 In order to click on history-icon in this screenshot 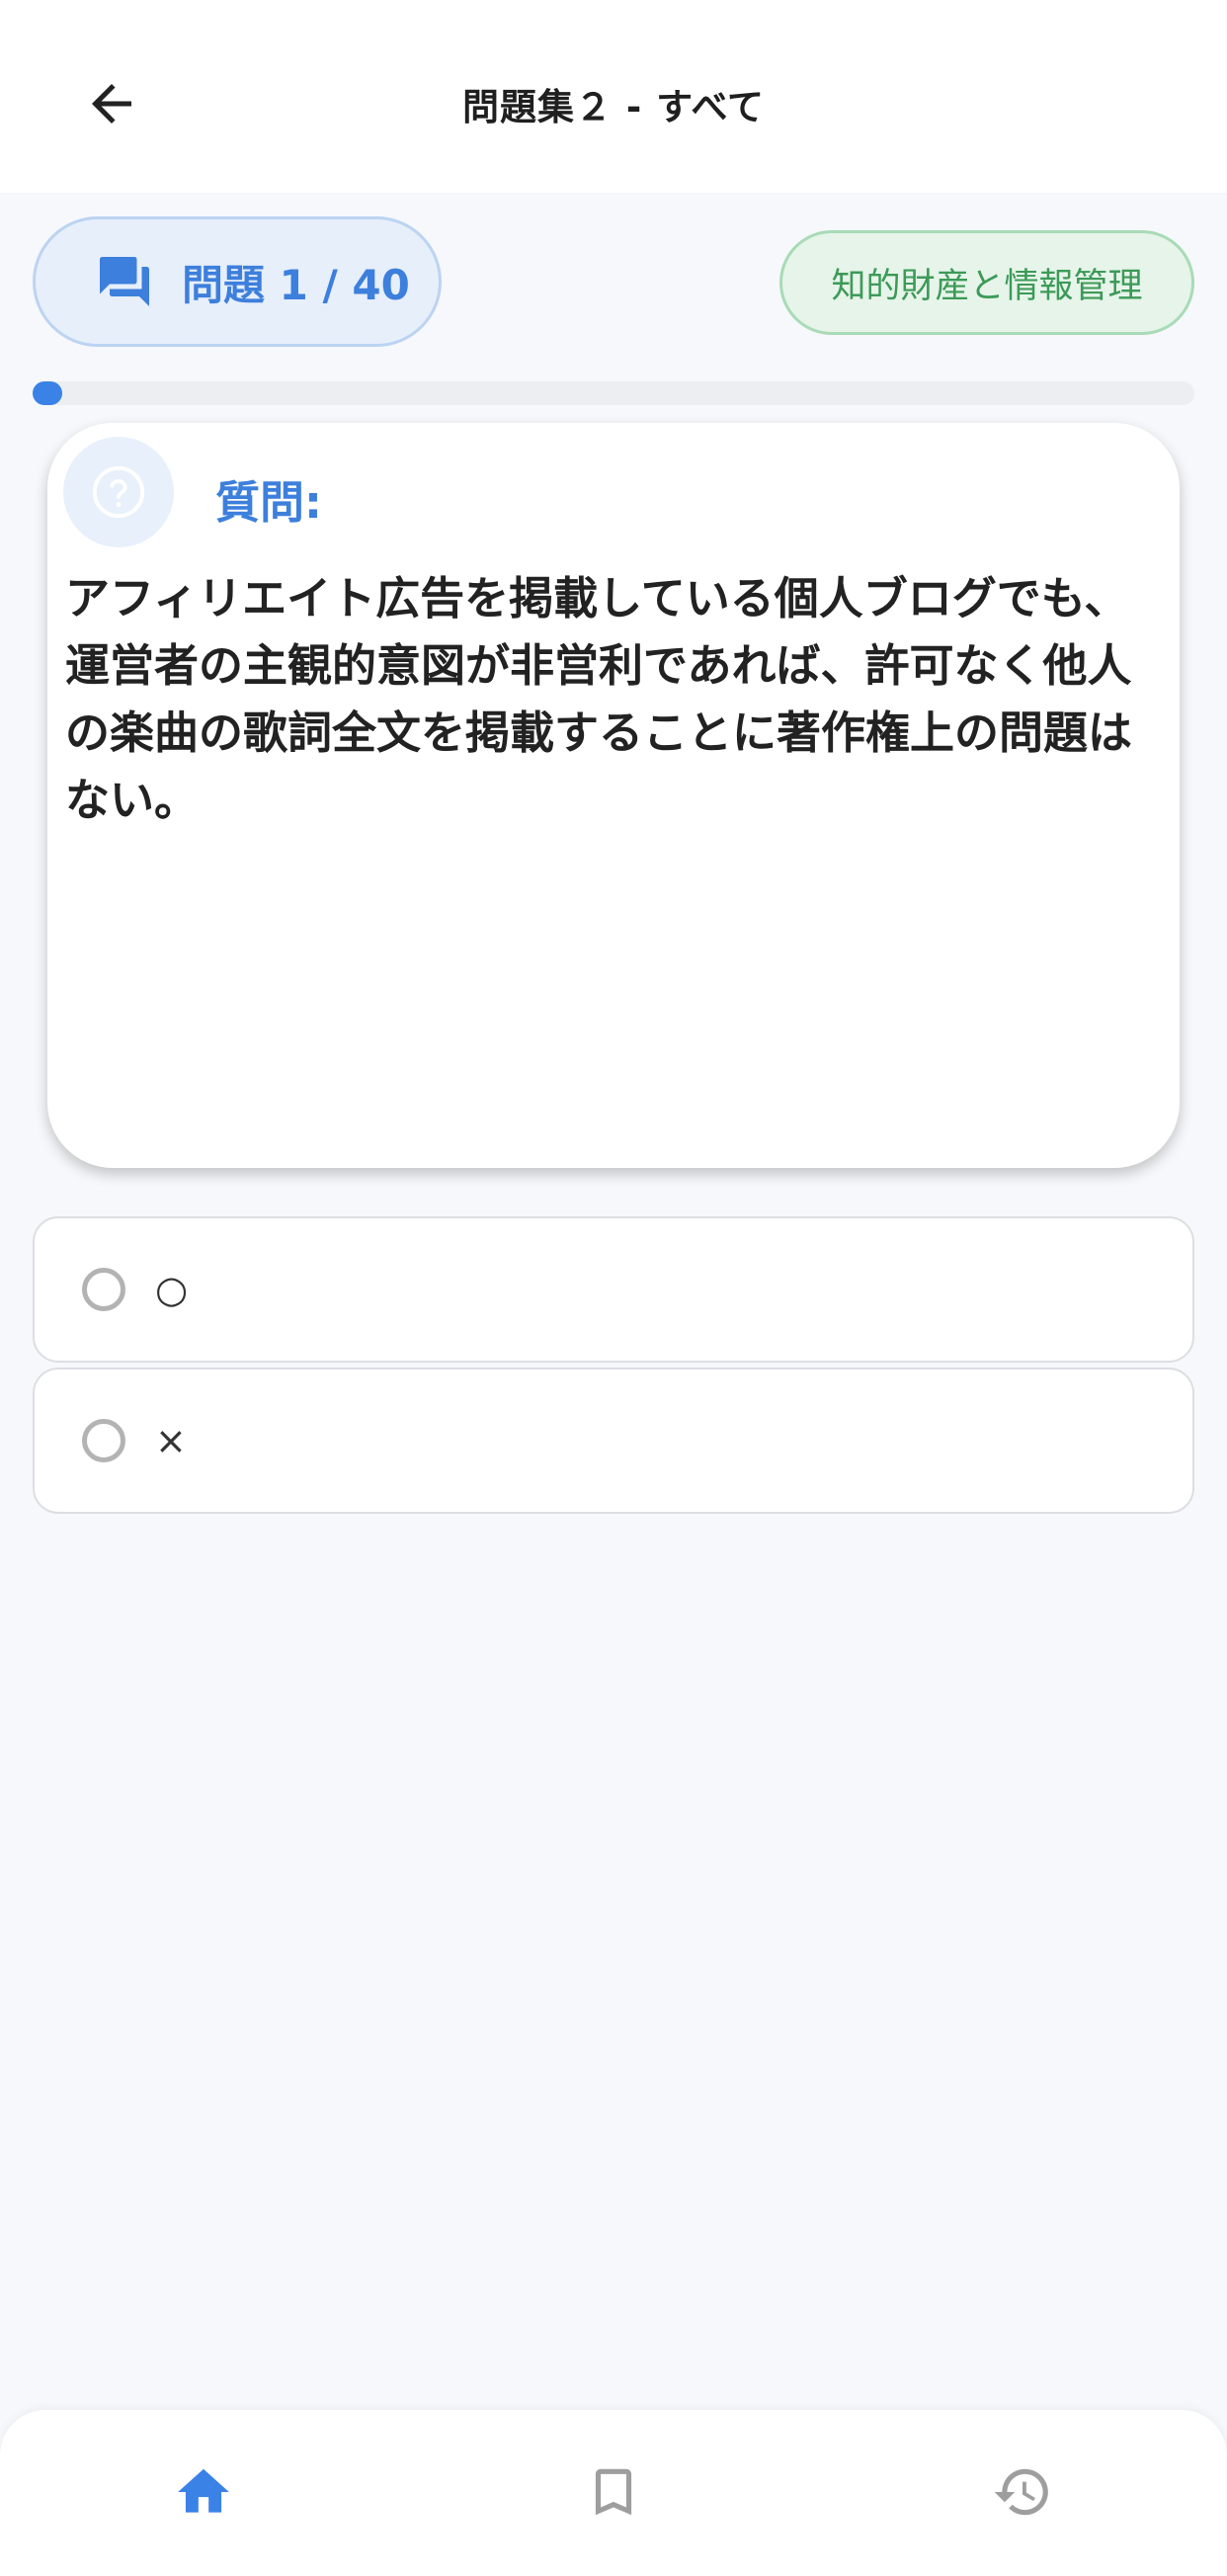, I will do `click(1021, 2492)`.